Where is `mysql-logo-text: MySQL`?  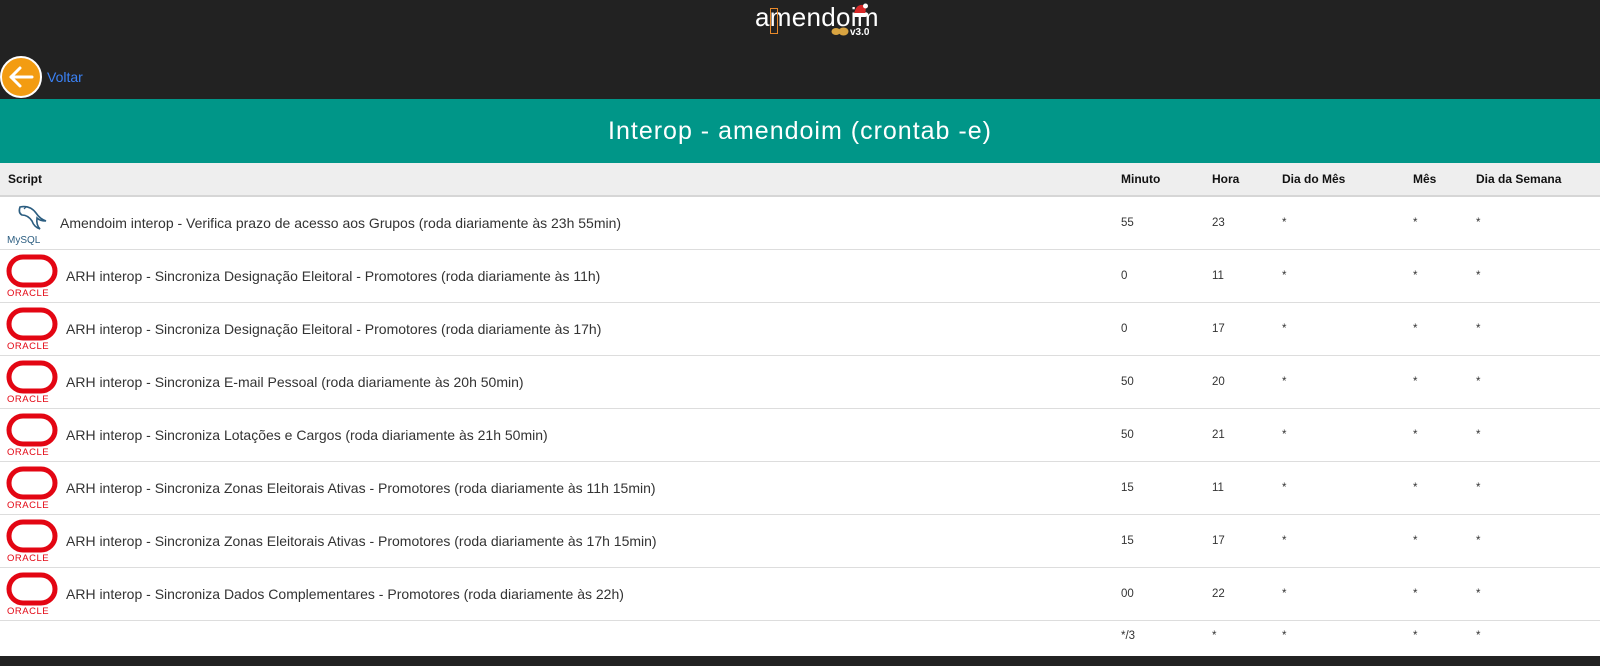 mysql-logo-text: MySQL is located at coordinates (24, 240).